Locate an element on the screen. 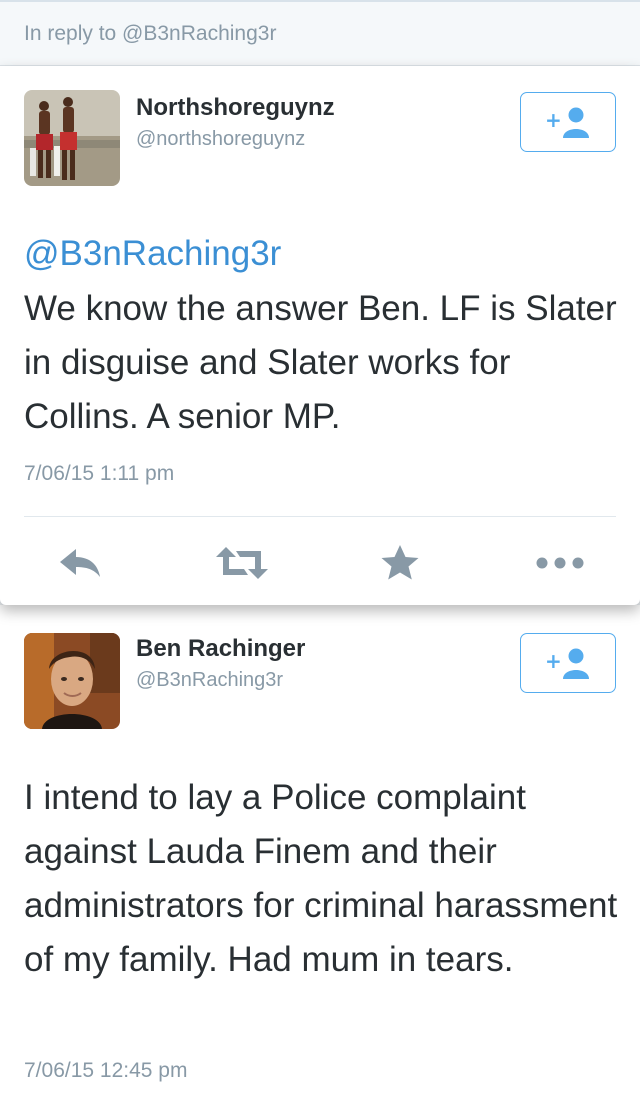 This screenshot has width=640, height=1112. reply-button is located at coordinates (80, 563).